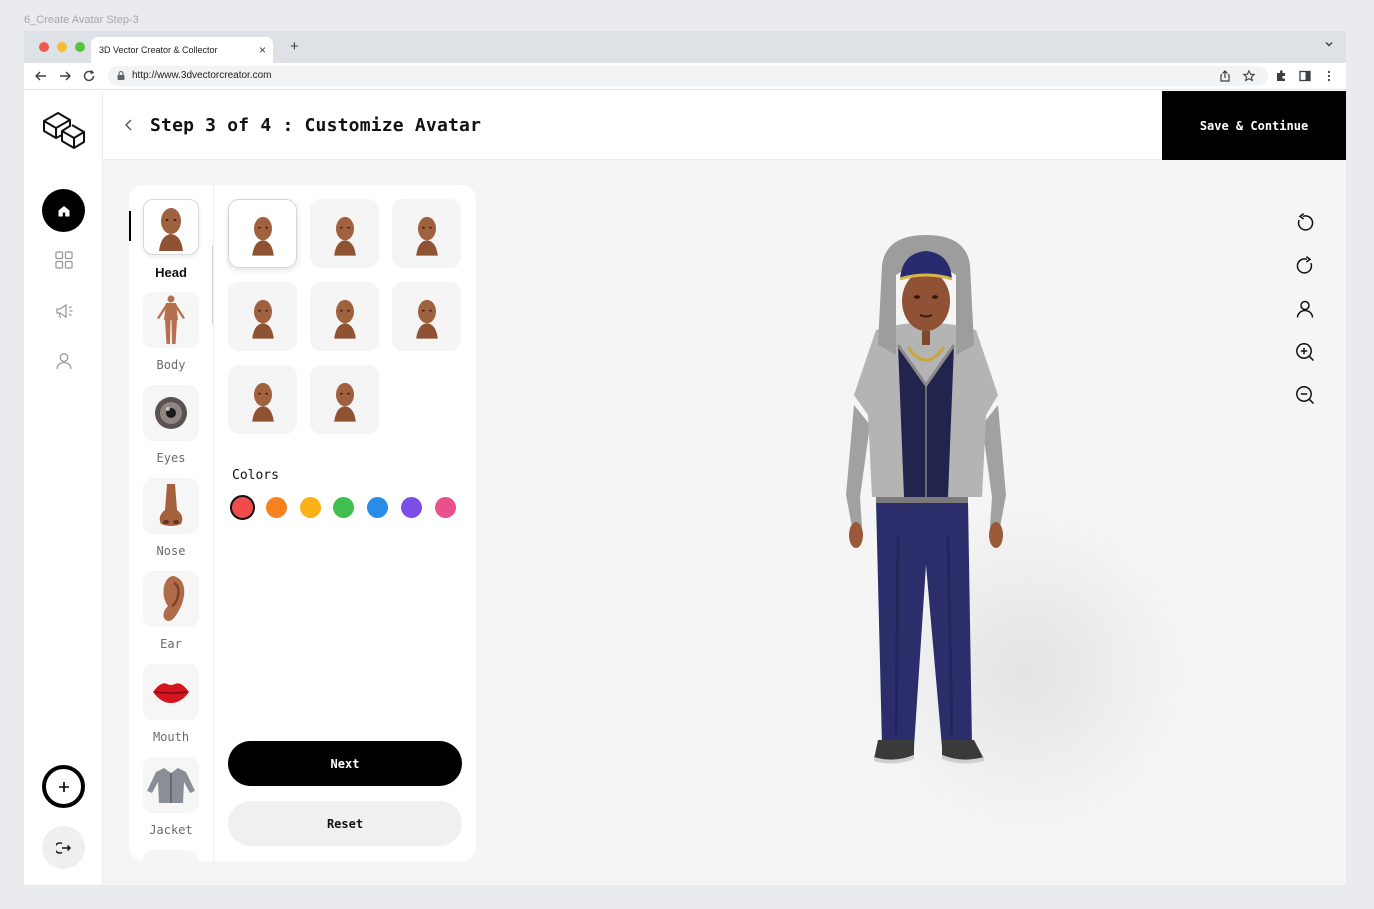  Describe the element at coordinates (158, 50) in the screenshot. I see `tab-title: 3D Vector Creator & Collector` at that location.